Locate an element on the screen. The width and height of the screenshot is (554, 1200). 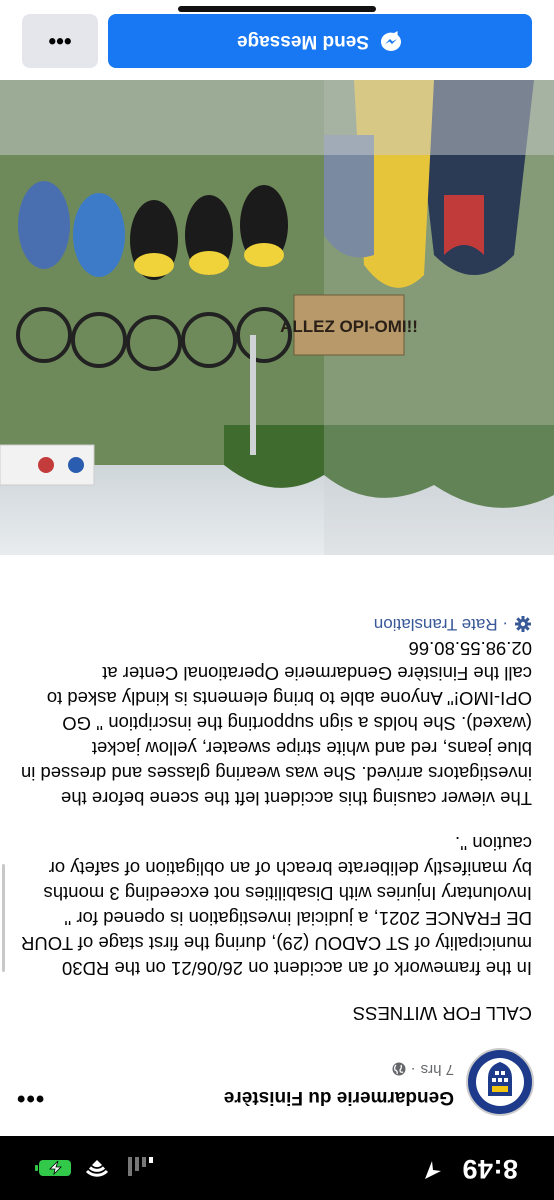
bottom-action-bar: Send Message ••• is located at coordinates (277, 40).